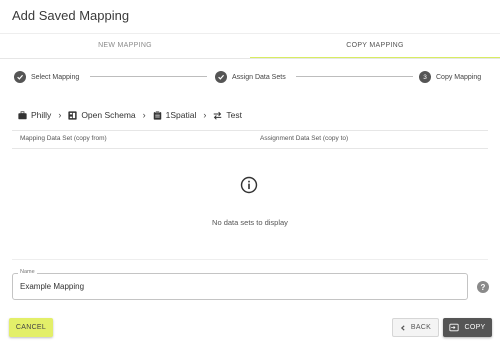 The width and height of the screenshot is (500, 343). I want to click on step-label: Copy Mapping, so click(459, 77).